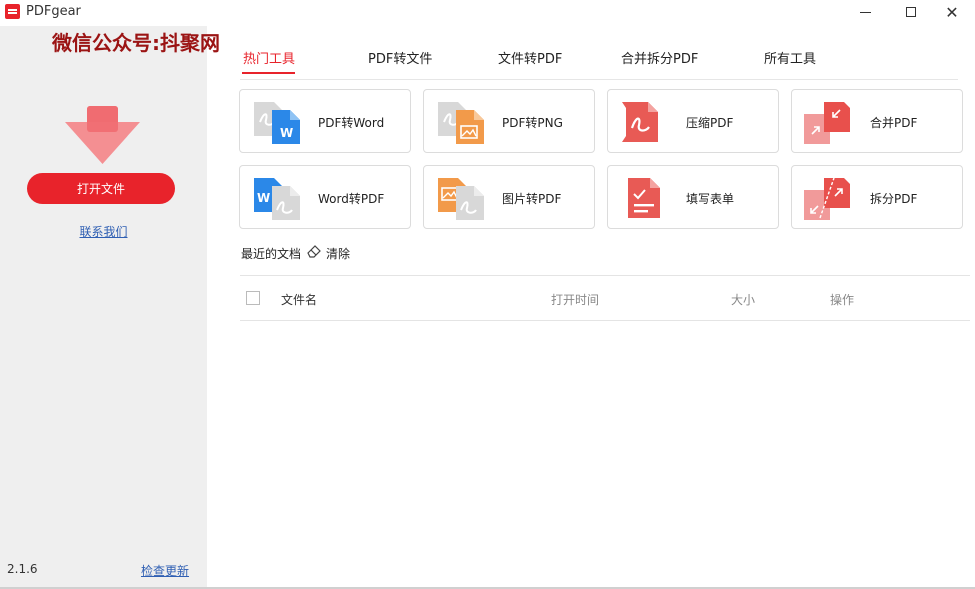  I want to click on app-logo-icon, so click(12, 11).